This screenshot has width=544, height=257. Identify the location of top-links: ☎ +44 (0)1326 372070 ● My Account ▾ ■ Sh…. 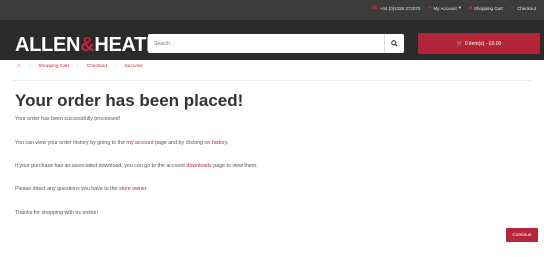
(454, 8).